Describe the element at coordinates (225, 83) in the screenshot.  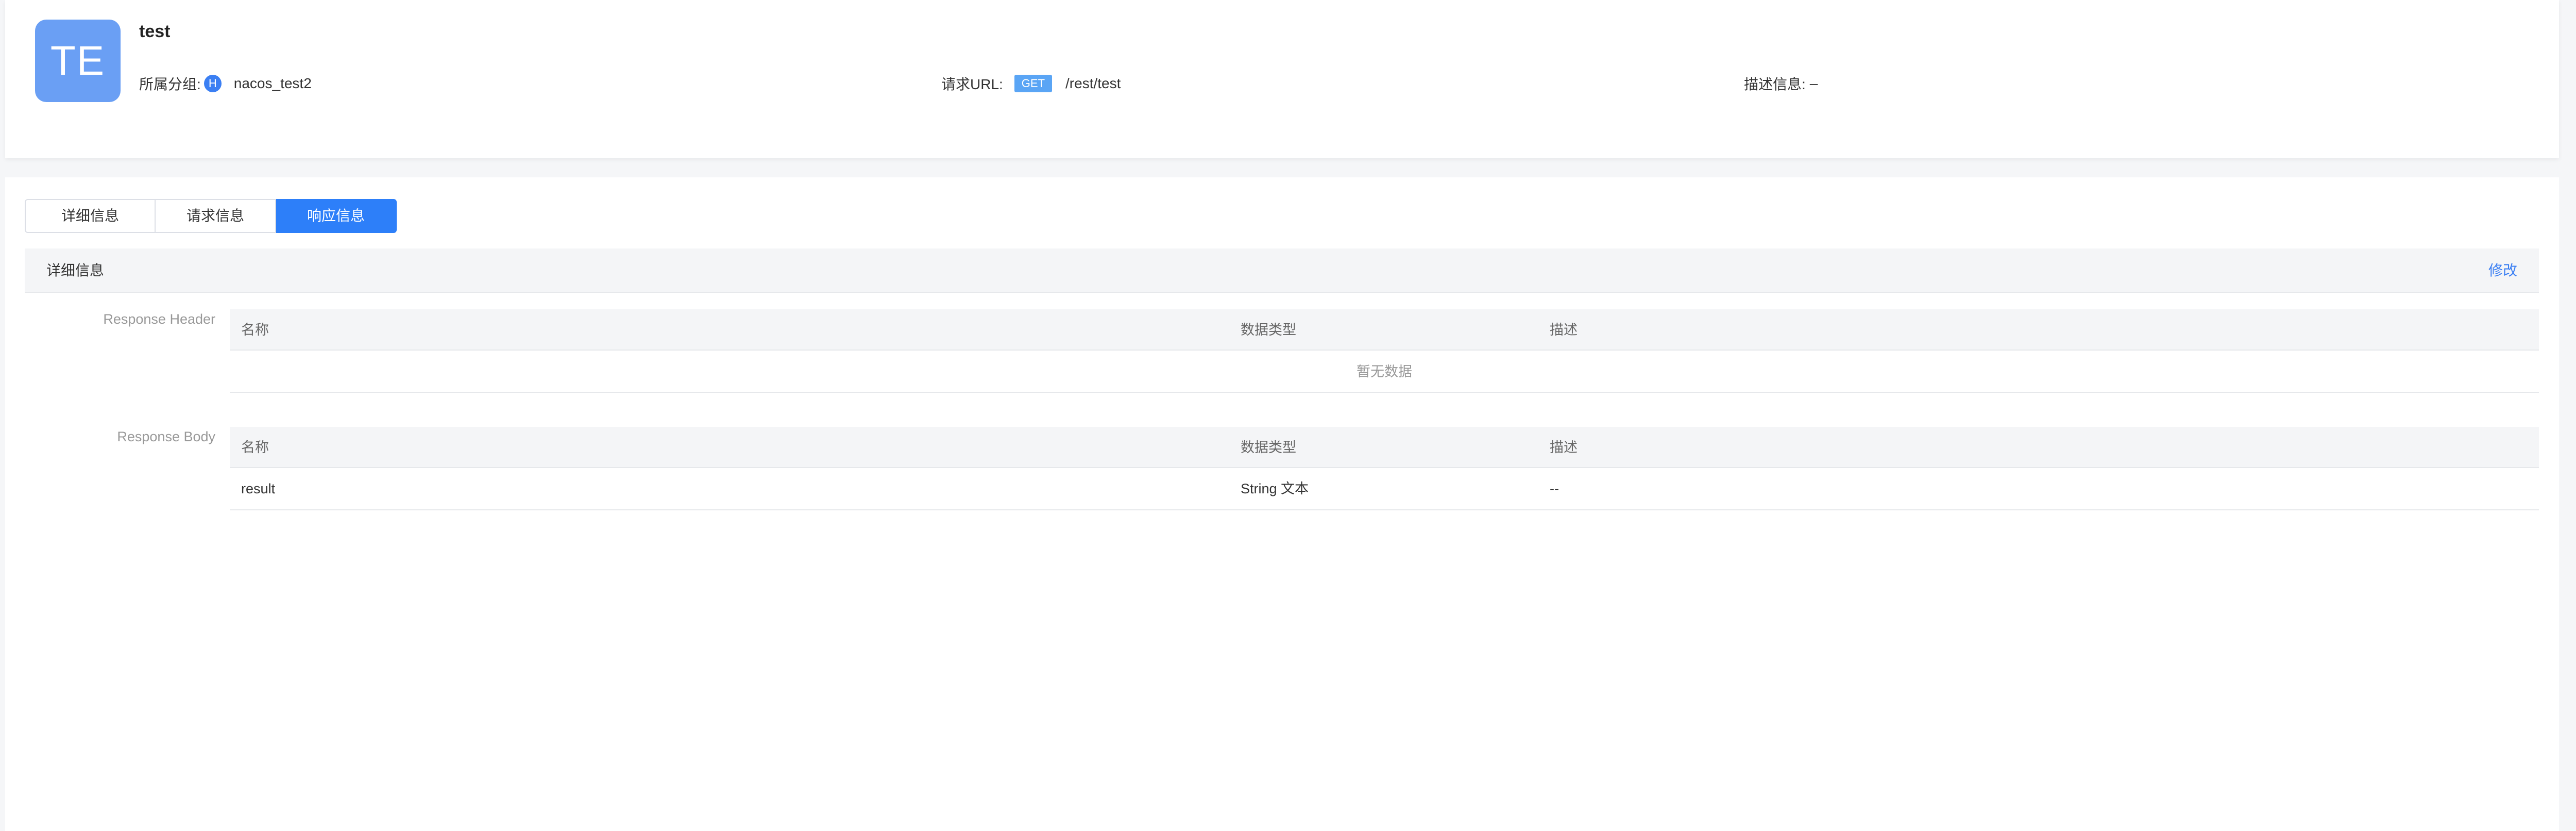
I see `group-info: 所属分组: H nacos_test2` at that location.